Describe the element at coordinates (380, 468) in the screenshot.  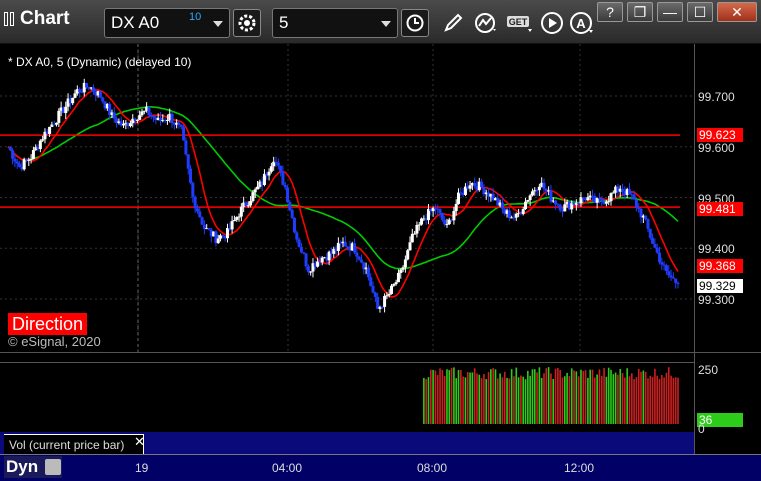
I see `time-axis-bar` at that location.